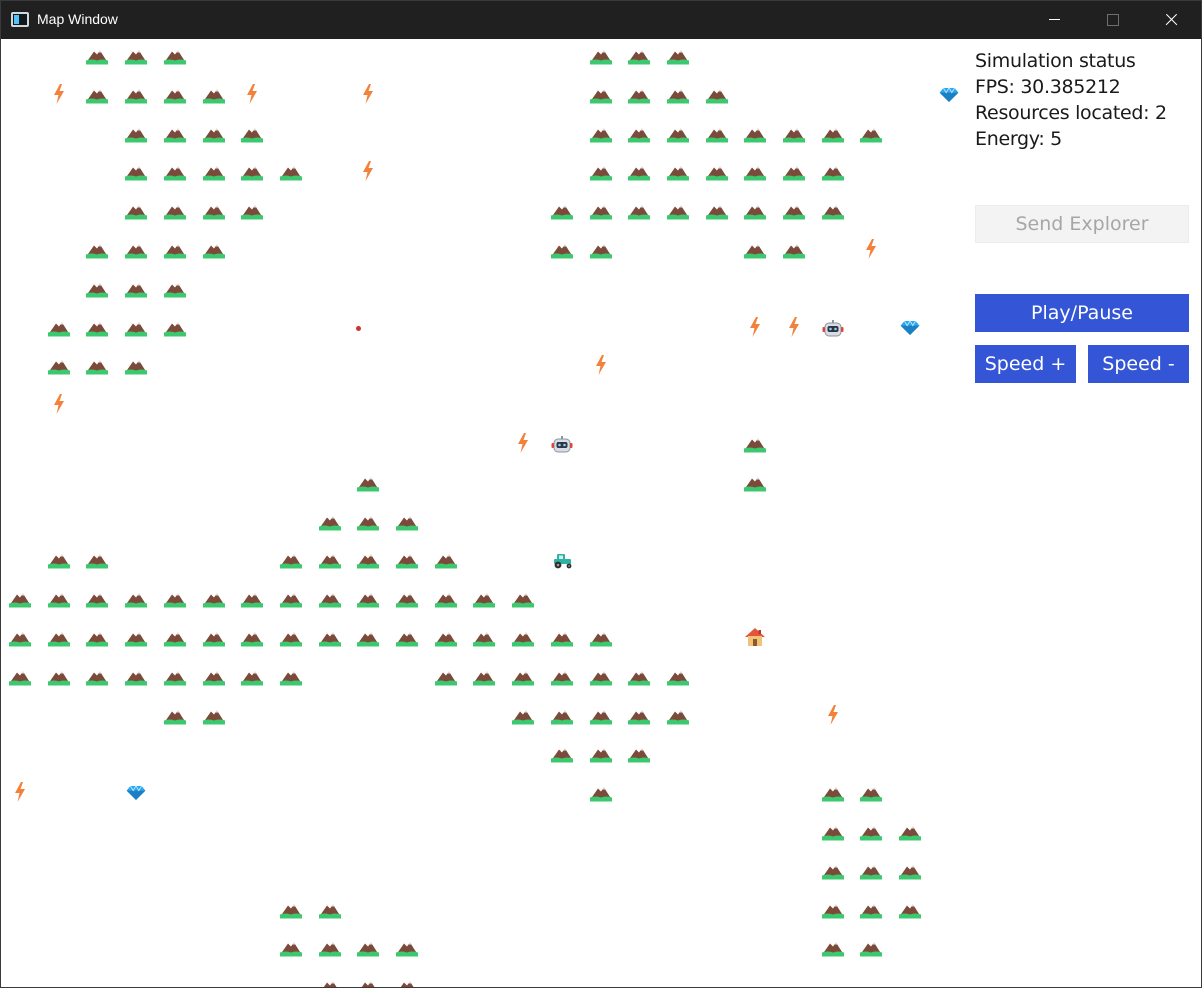 The image size is (1202, 988). What do you see at coordinates (77, 19) in the screenshot?
I see `window-title: Map Window` at bounding box center [77, 19].